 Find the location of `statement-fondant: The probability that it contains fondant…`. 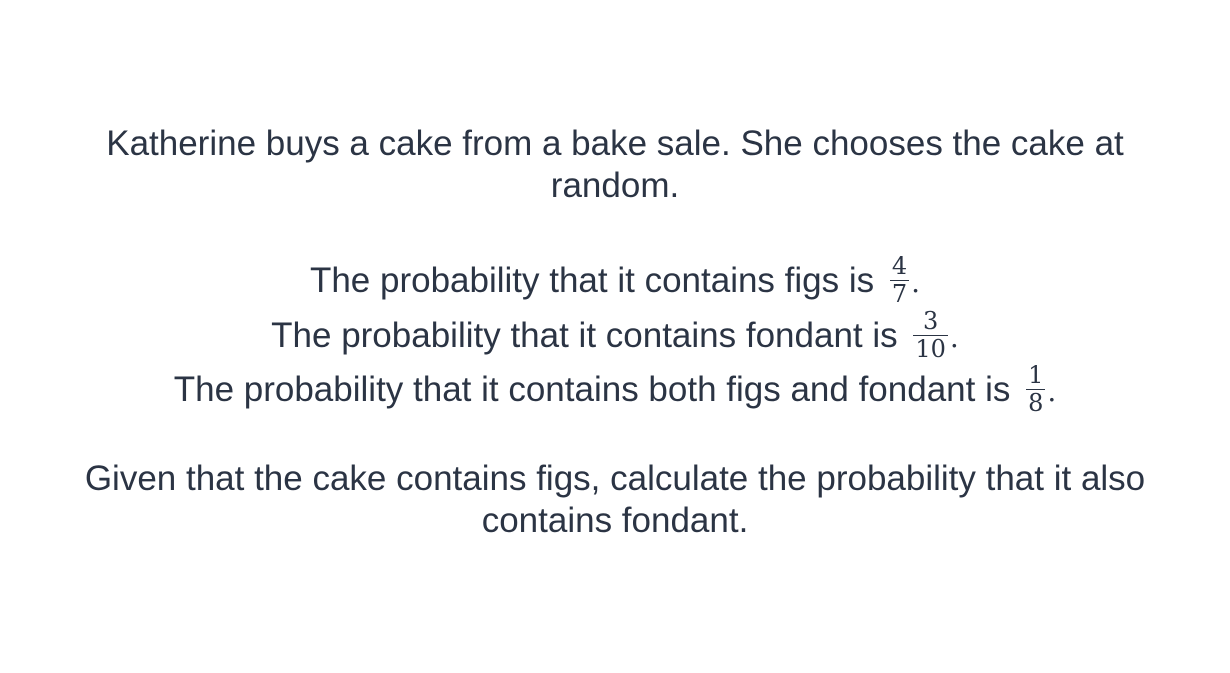

statement-fondant: The probability that it contains fondant… is located at coordinates (615, 336).